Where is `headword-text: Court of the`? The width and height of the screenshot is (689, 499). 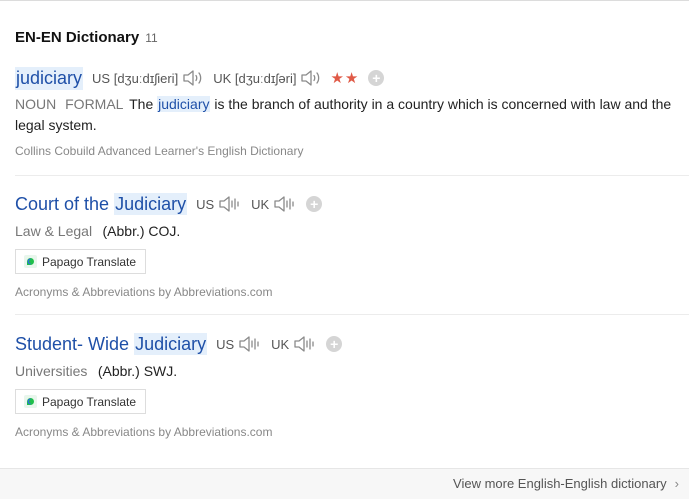 headword-text: Court of the is located at coordinates (62, 203).